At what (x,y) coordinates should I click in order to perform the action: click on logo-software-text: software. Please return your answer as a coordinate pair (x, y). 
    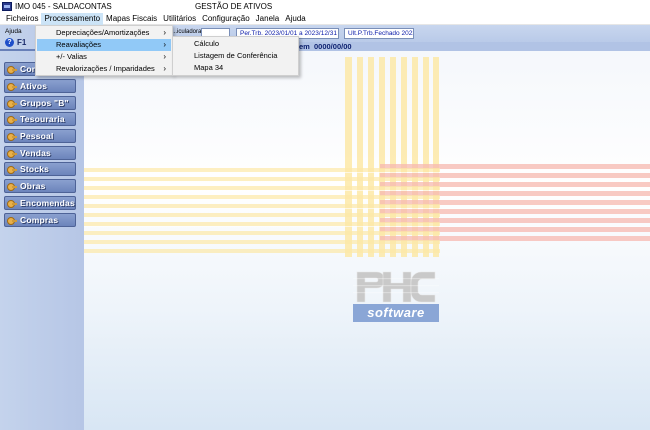
    Looking at the image, I should click on (396, 313).